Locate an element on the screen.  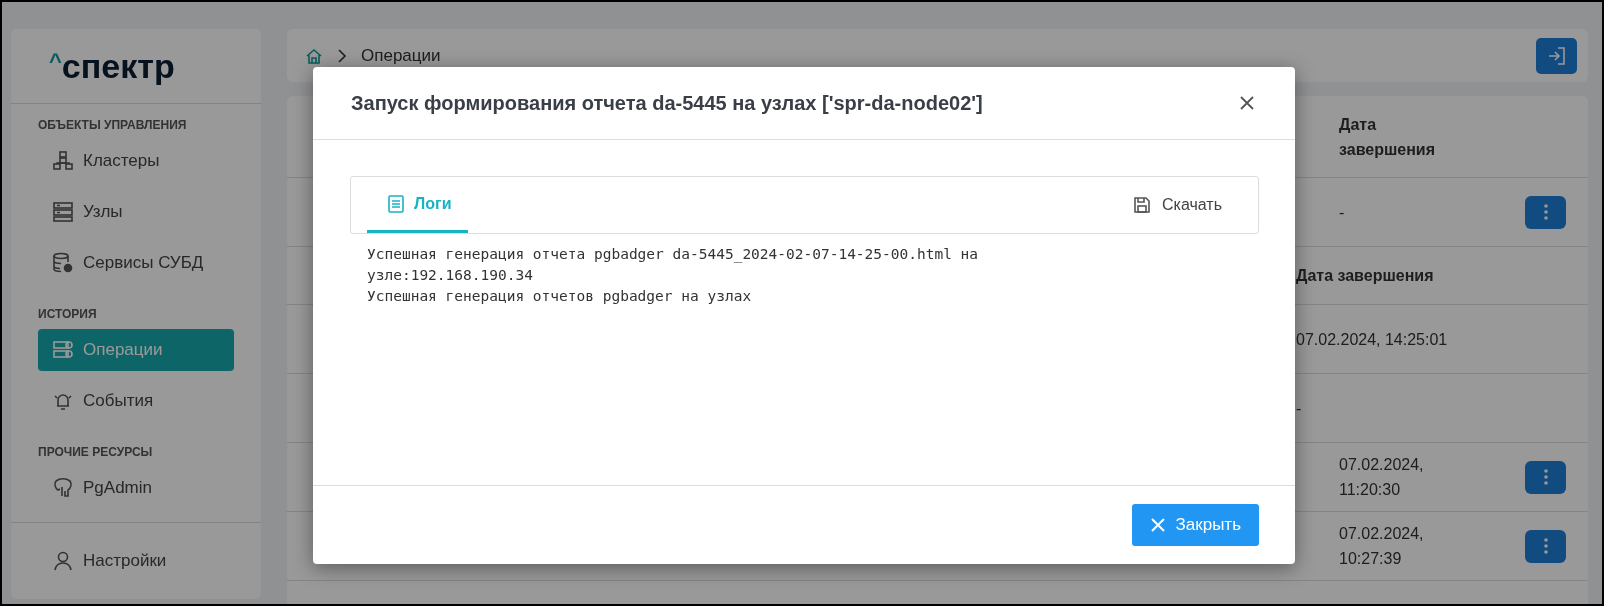
elephant-icon is located at coordinates (63, 488).